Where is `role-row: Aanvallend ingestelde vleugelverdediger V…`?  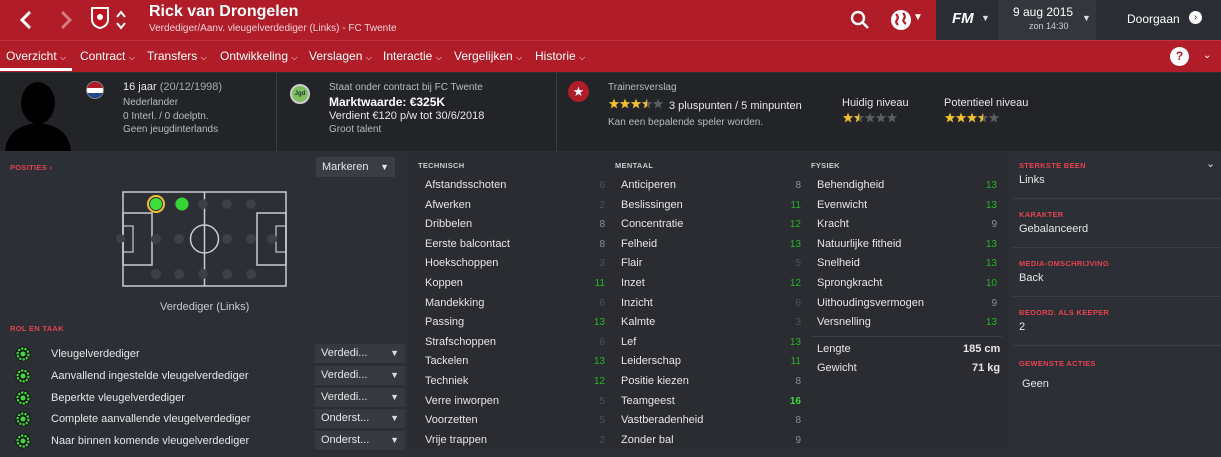 role-row: Aanvallend ingestelde vleugelverdediger V… is located at coordinates (207, 376).